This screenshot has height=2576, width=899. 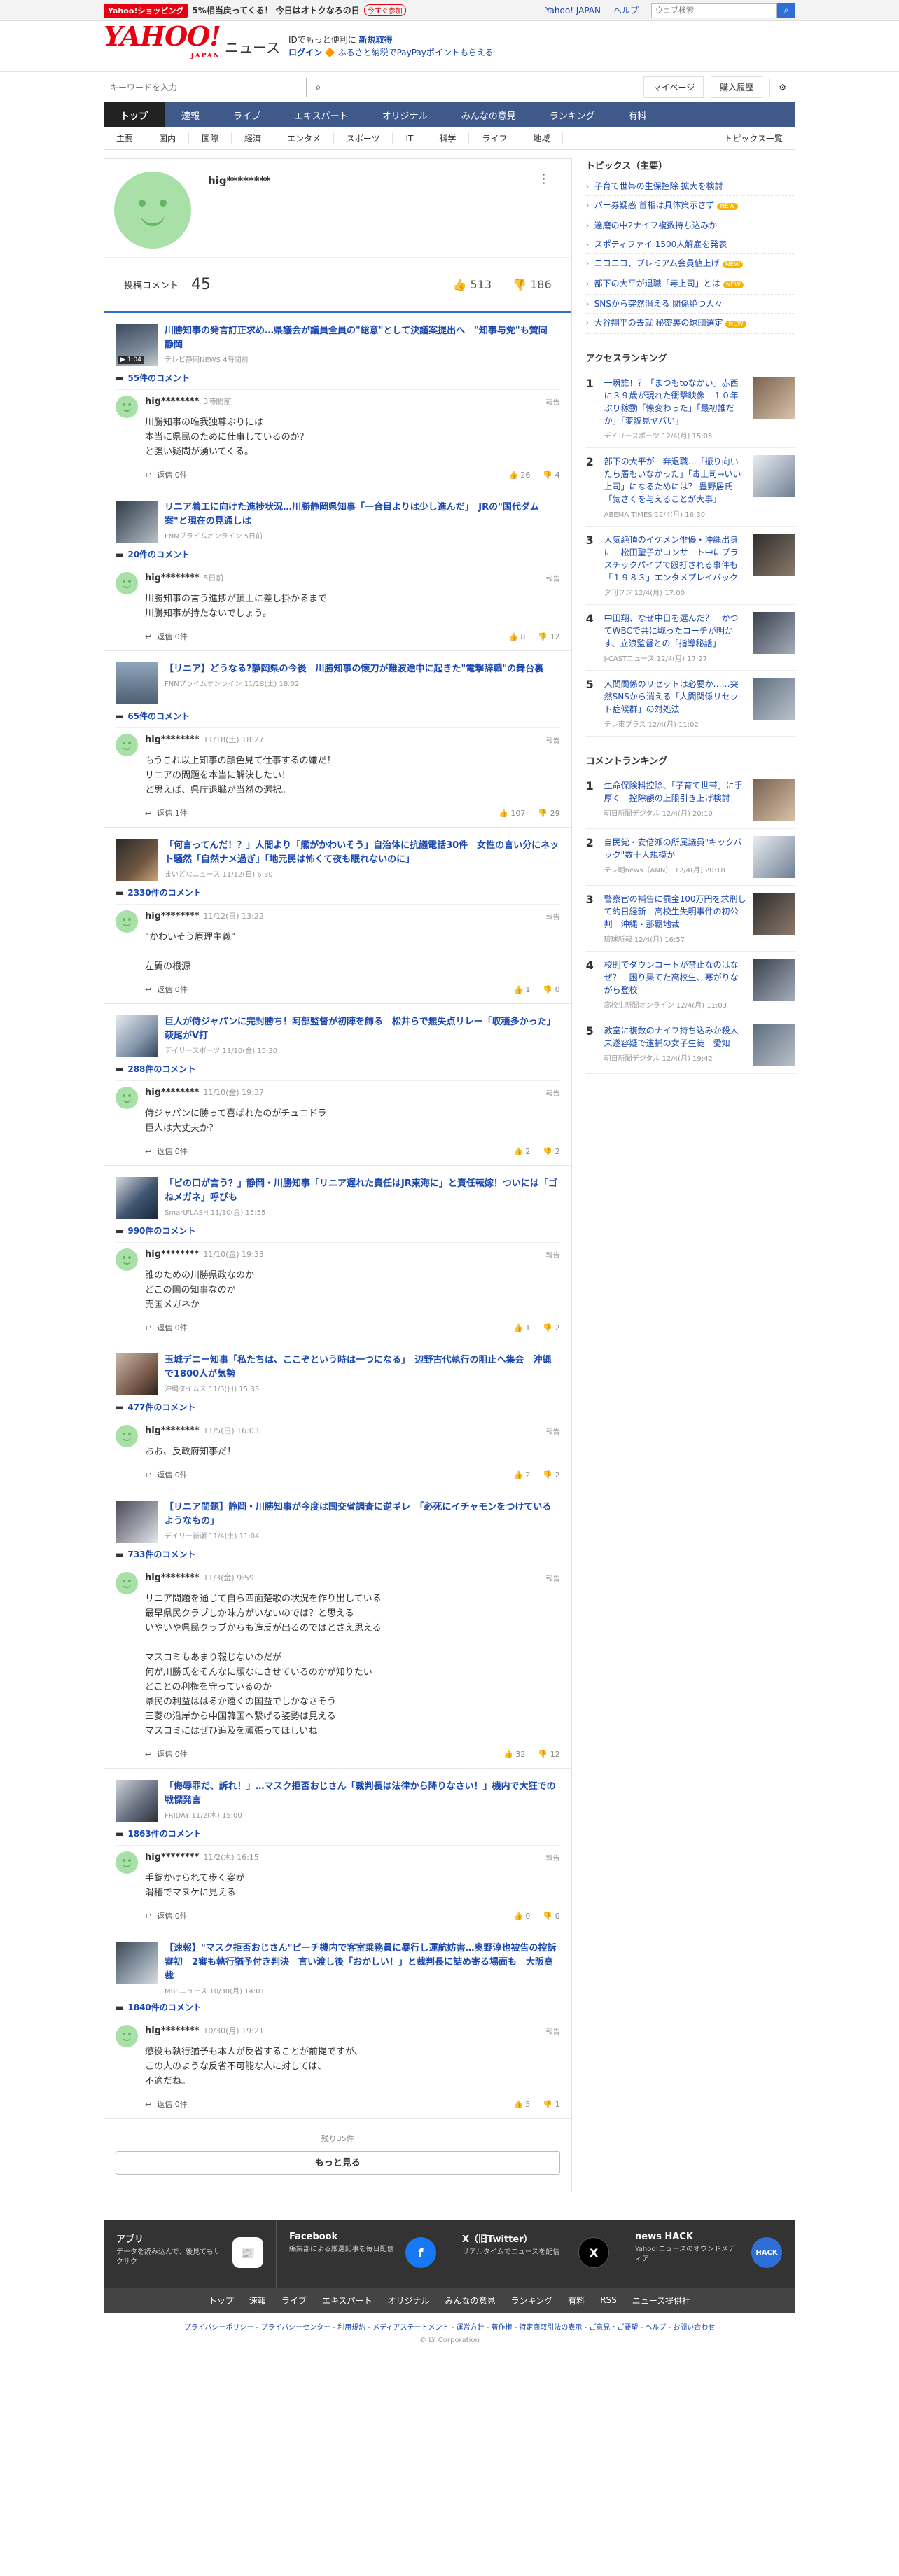 What do you see at coordinates (338, 892) in the screenshot?
I see `comment-count-link: ▬ 2330件のコメント` at bounding box center [338, 892].